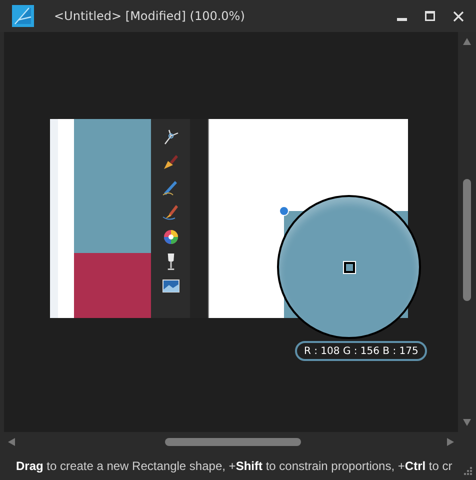 The height and width of the screenshot is (480, 476). What do you see at coordinates (234, 466) in the screenshot?
I see `status-hint: Drag to create a new Rectangle shape, +Shift to constrain proportions, +Ctrl to cr` at bounding box center [234, 466].